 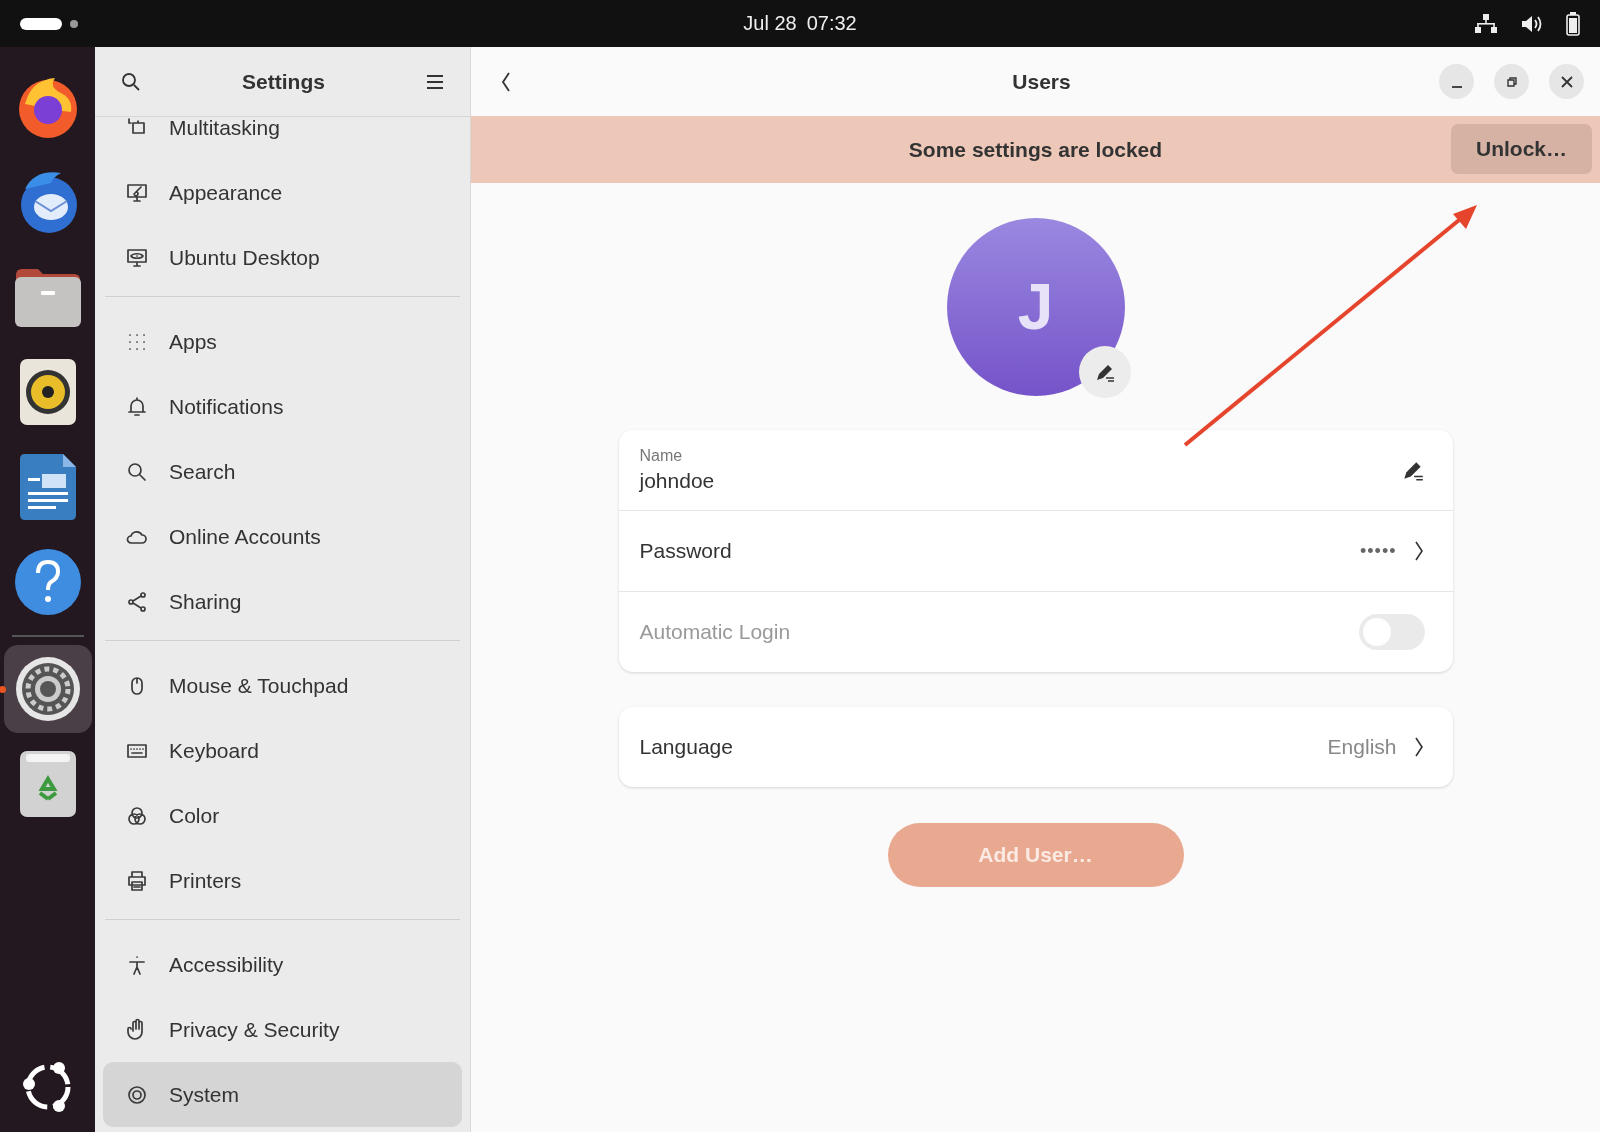 What do you see at coordinates (1035, 747) in the screenshot?
I see `language-row: Language English` at bounding box center [1035, 747].